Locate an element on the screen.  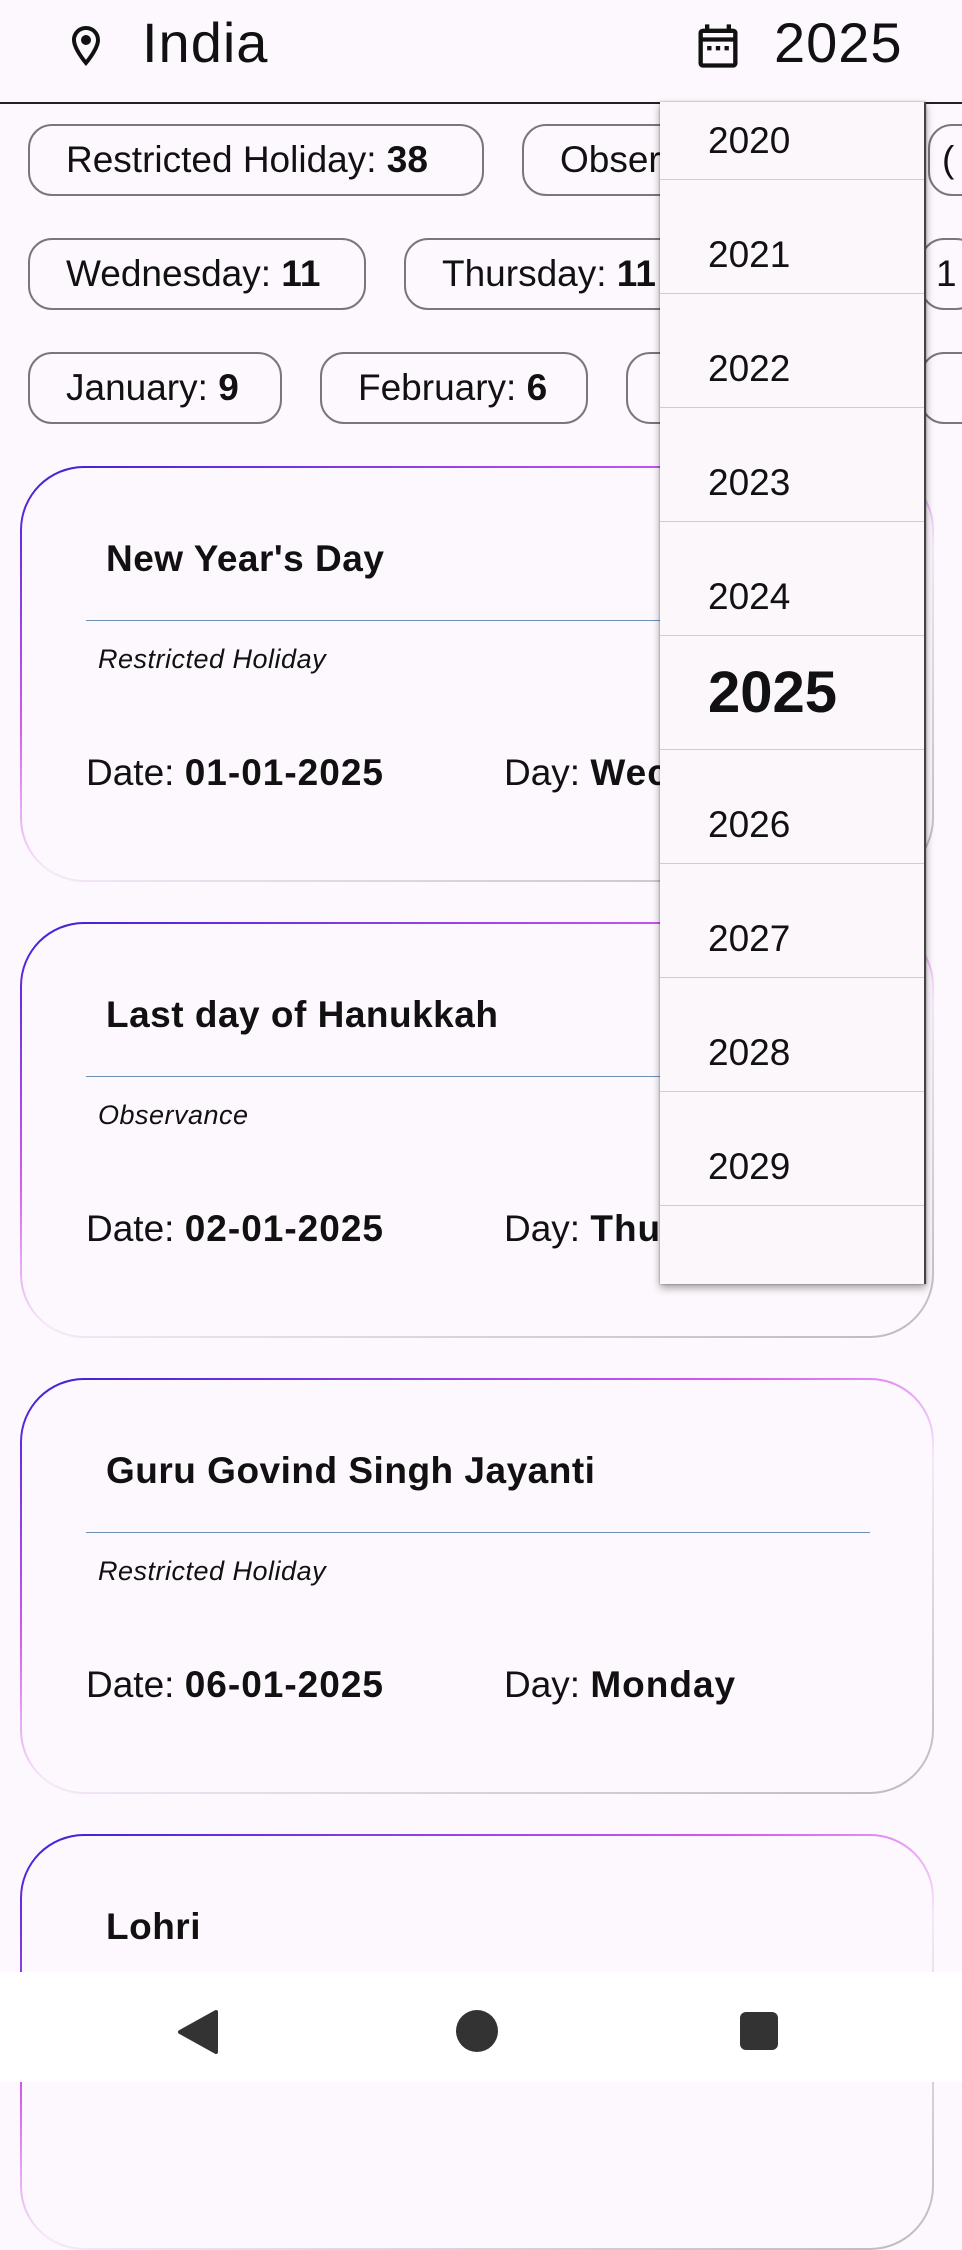
system-navigation-bar is located at coordinates (481, 2027).